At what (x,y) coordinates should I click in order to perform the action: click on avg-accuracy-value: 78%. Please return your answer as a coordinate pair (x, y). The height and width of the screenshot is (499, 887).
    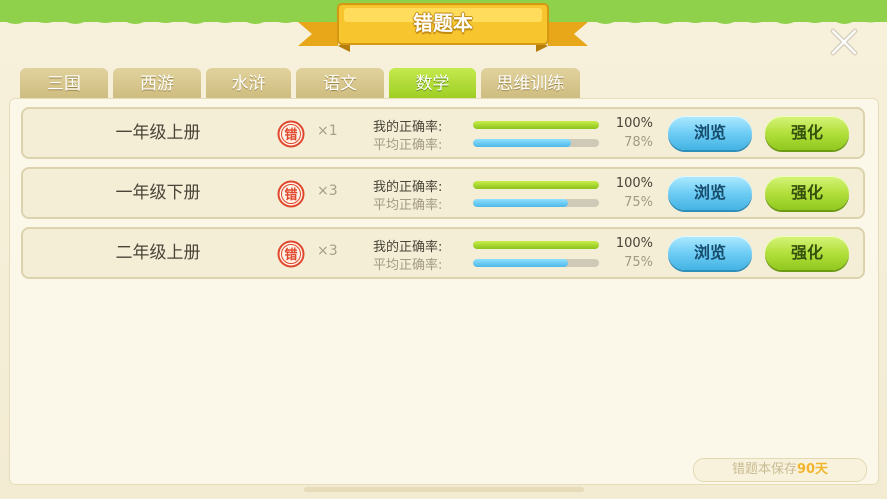
    Looking at the image, I should click on (638, 142).